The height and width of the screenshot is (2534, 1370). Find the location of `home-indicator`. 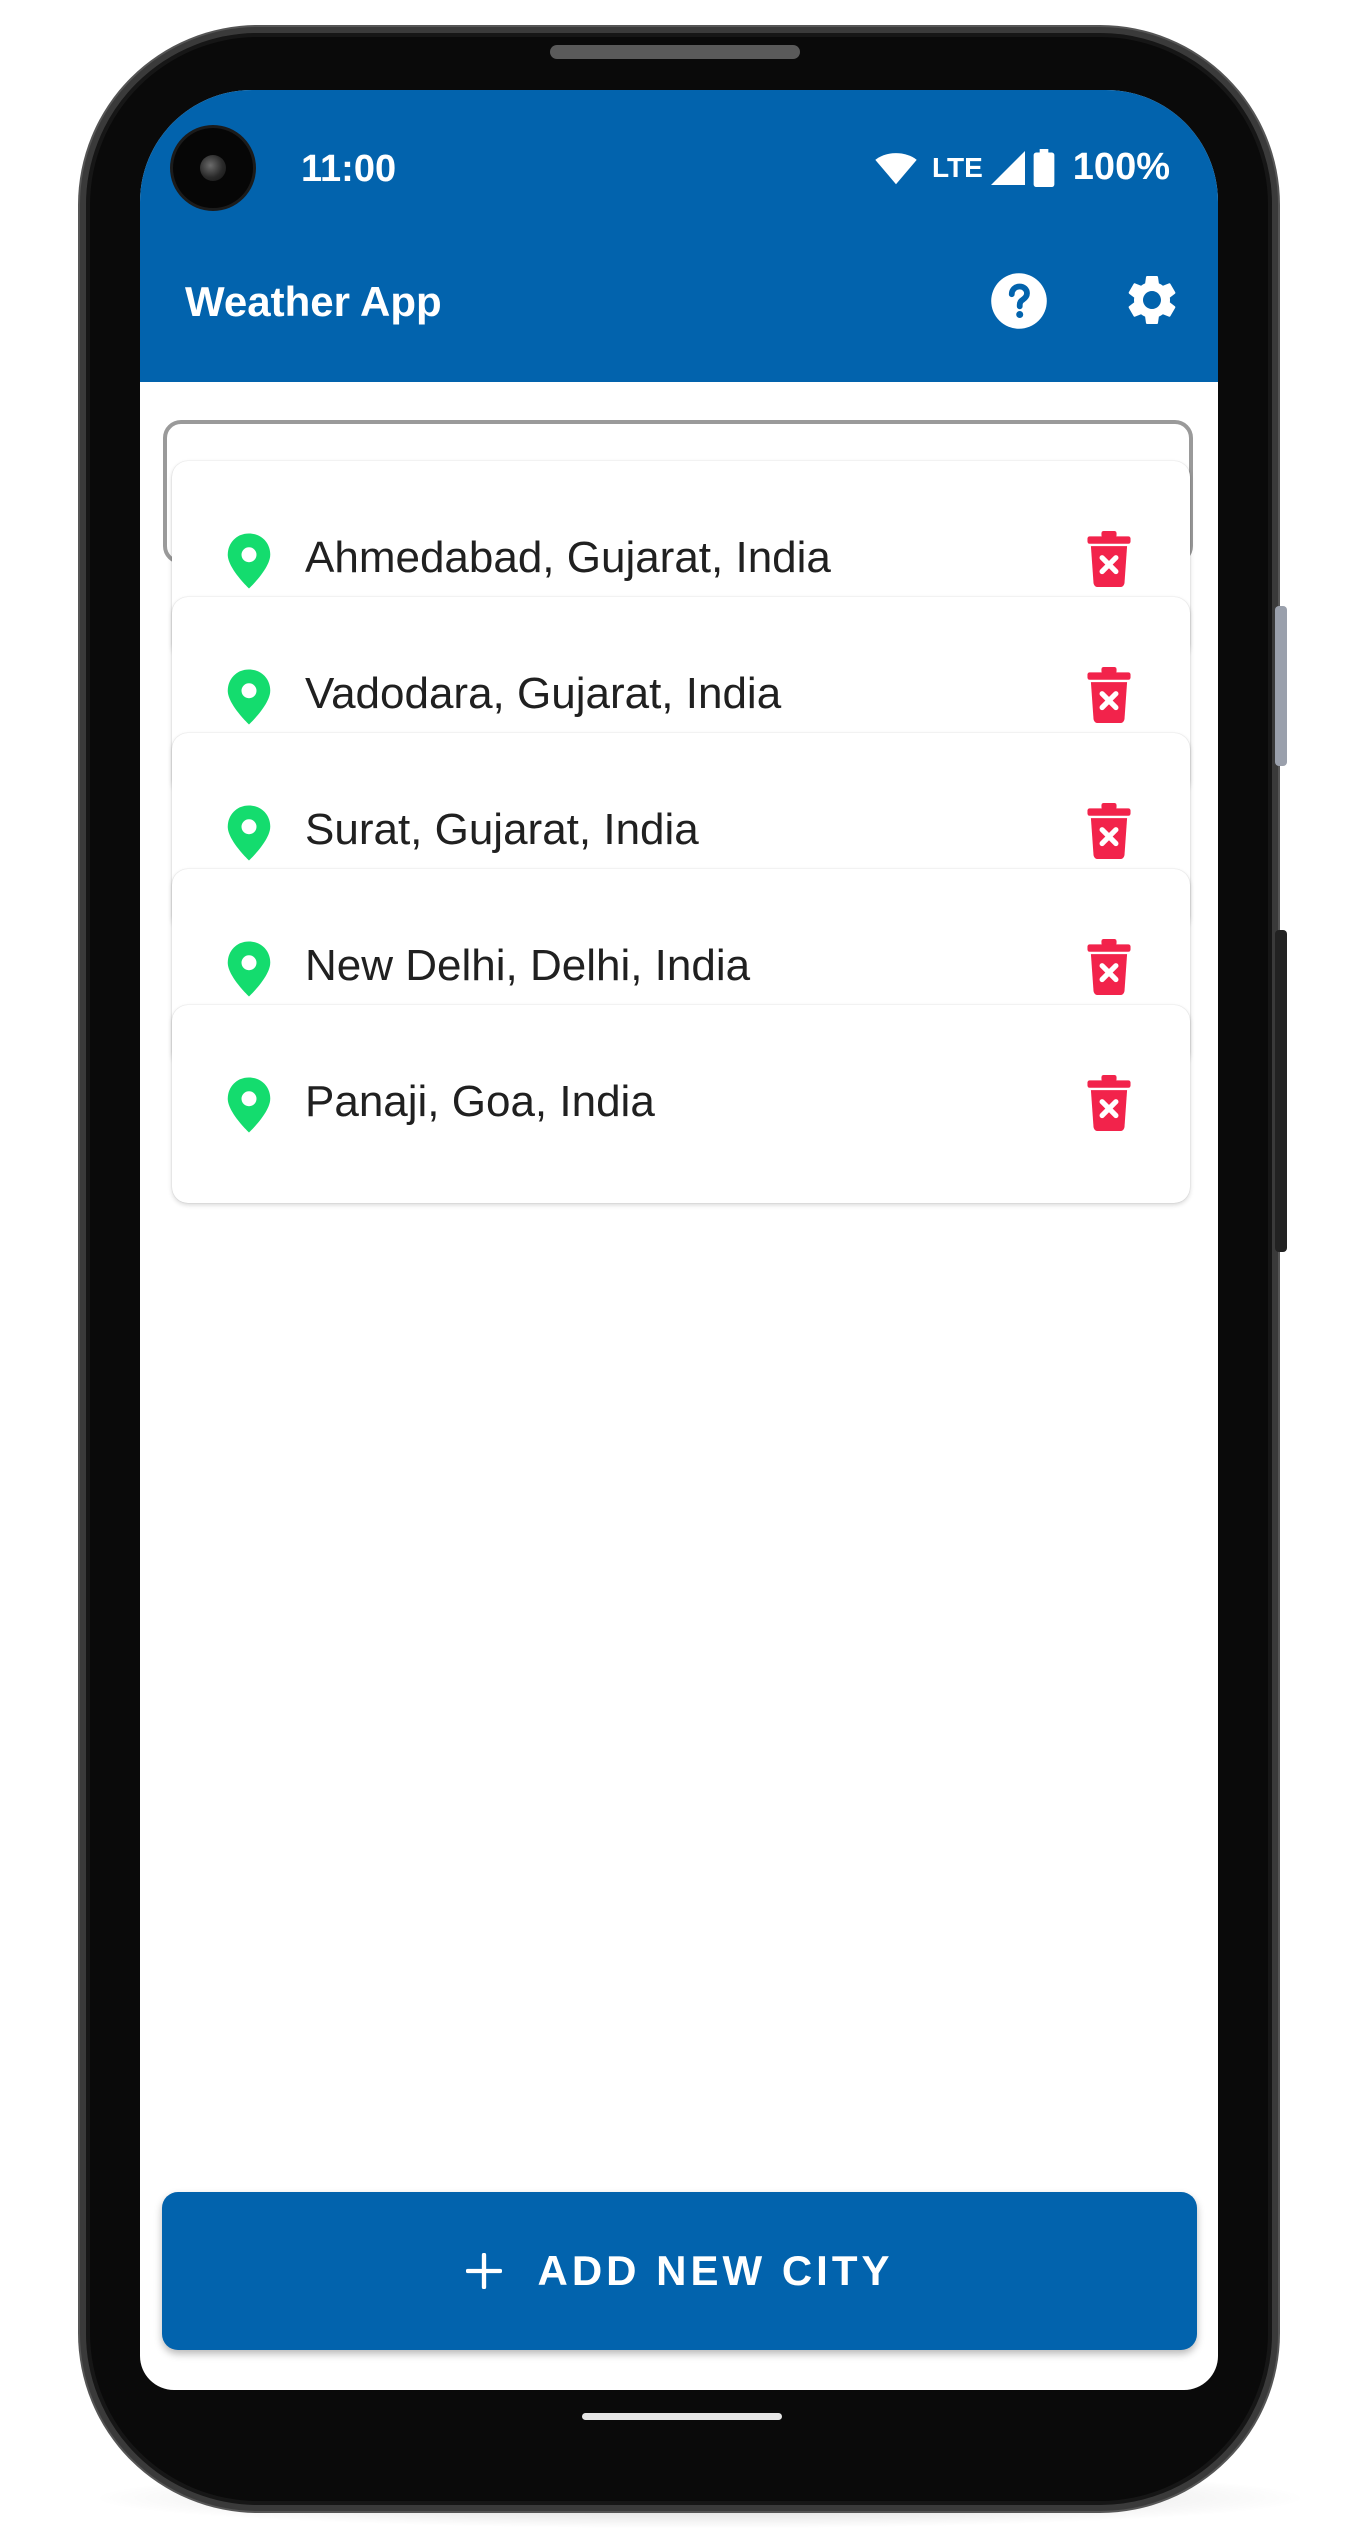

home-indicator is located at coordinates (682, 2416).